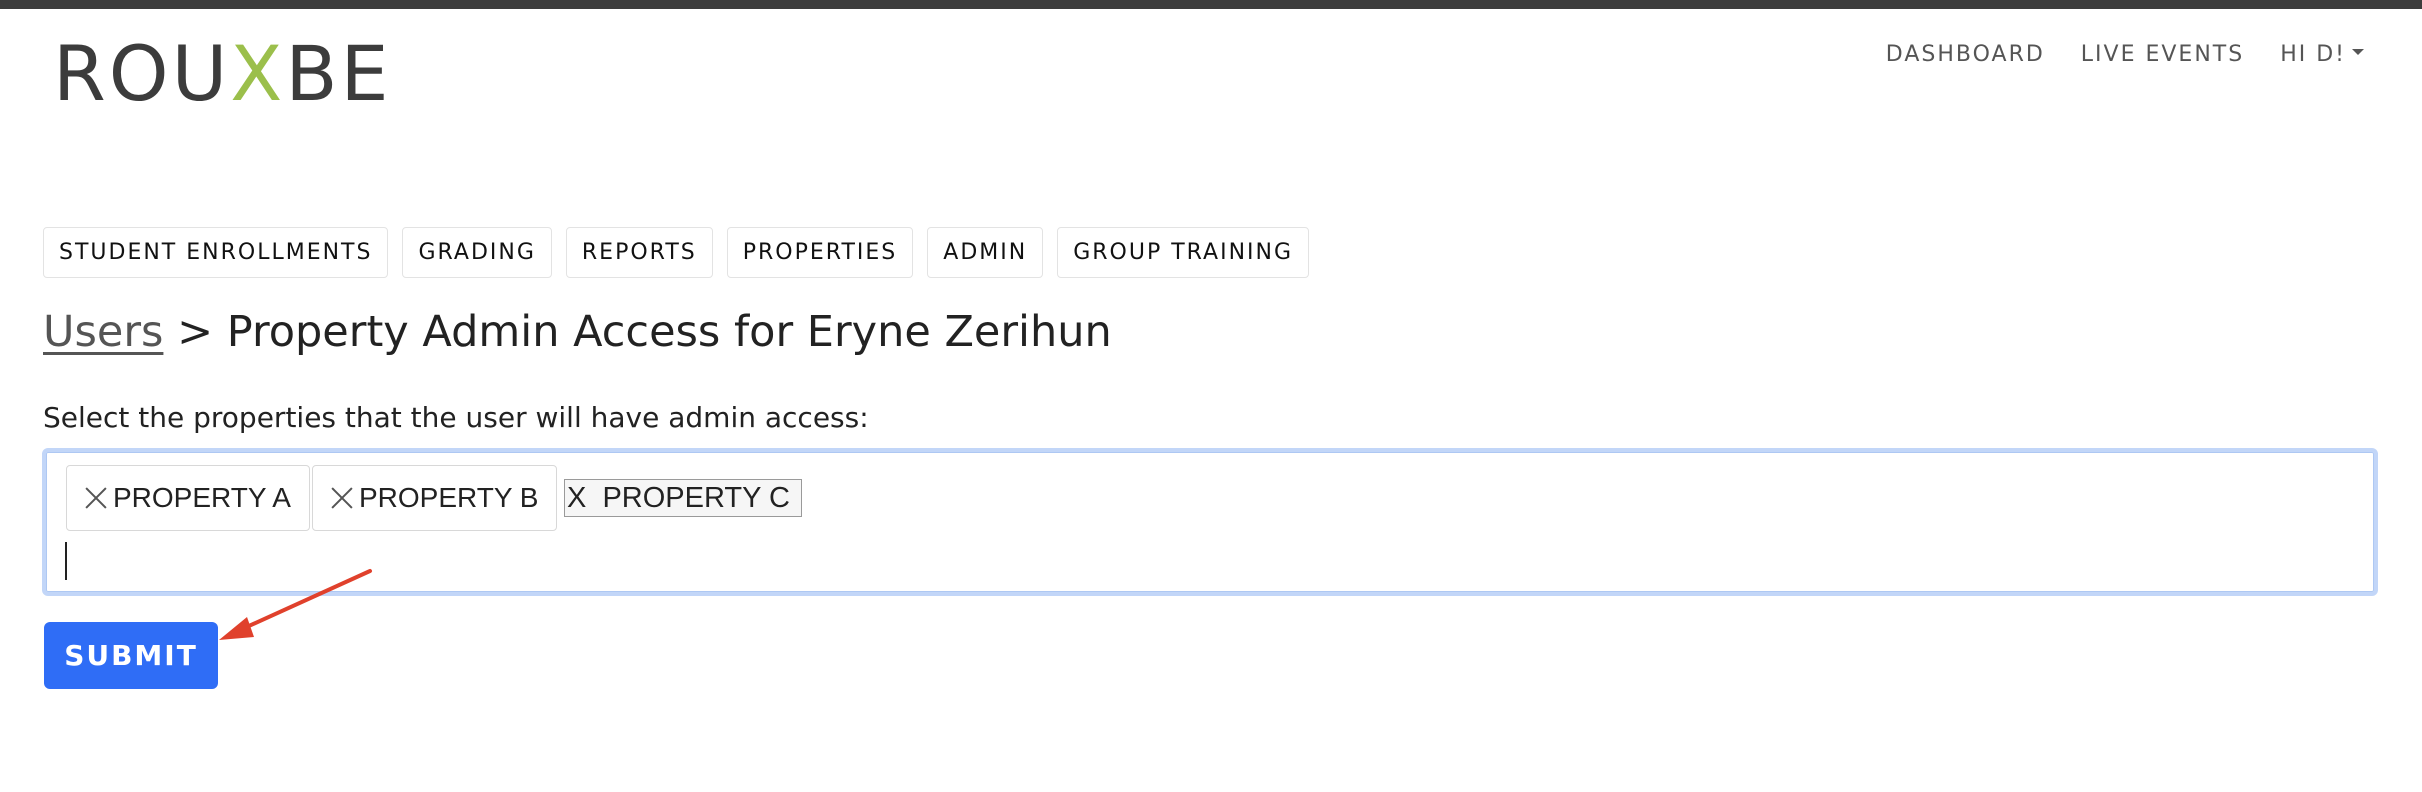 The width and height of the screenshot is (2422, 792). Describe the element at coordinates (103, 332) in the screenshot. I see `breadcrumb-users-link: Users` at that location.